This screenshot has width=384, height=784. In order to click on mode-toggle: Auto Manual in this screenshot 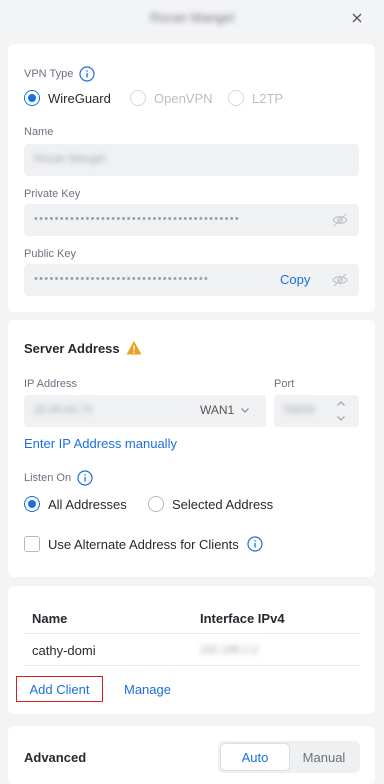, I will do `click(289, 757)`.